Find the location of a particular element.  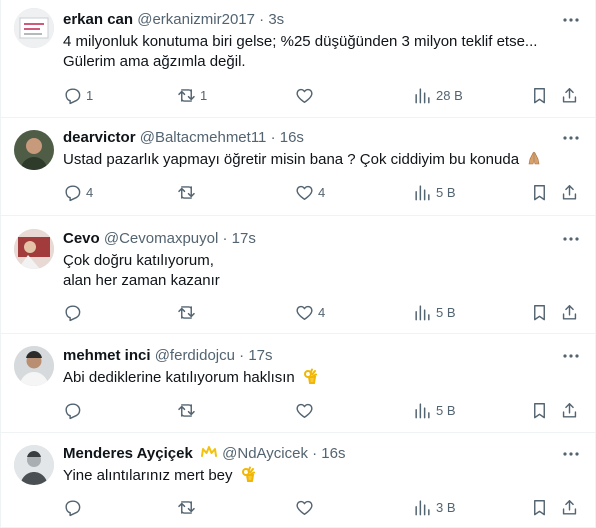

tweet-header: erkan can @erkanizmir2017 · 3s is located at coordinates (173, 20).